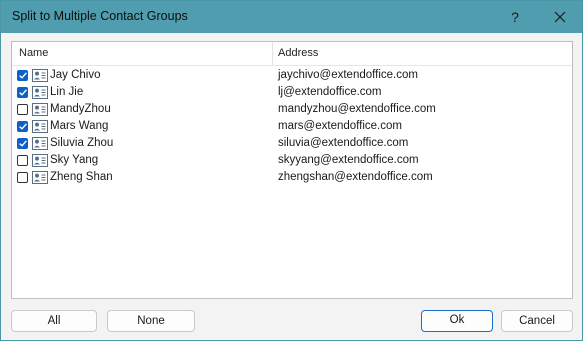 The height and width of the screenshot is (341, 583). Describe the element at coordinates (272, 53) in the screenshot. I see `column-separator` at that location.